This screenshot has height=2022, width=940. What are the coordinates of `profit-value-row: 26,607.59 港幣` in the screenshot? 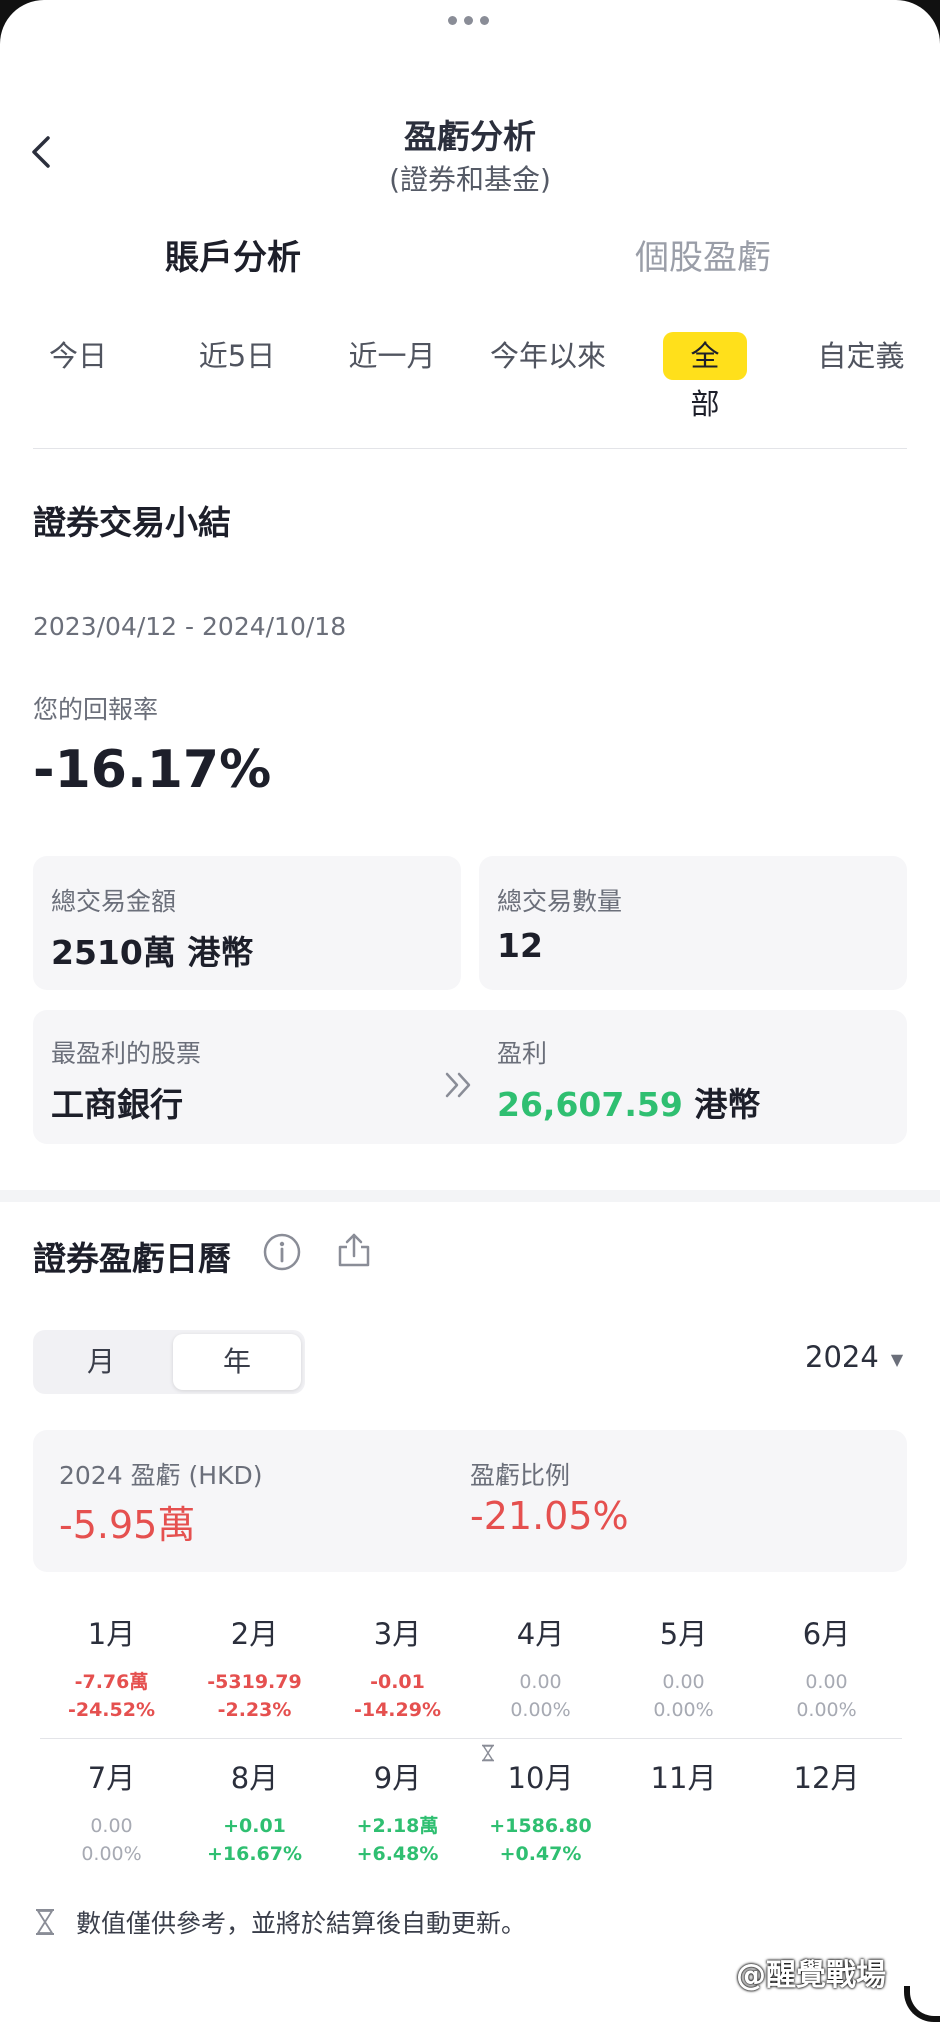 It's located at (628, 1102).